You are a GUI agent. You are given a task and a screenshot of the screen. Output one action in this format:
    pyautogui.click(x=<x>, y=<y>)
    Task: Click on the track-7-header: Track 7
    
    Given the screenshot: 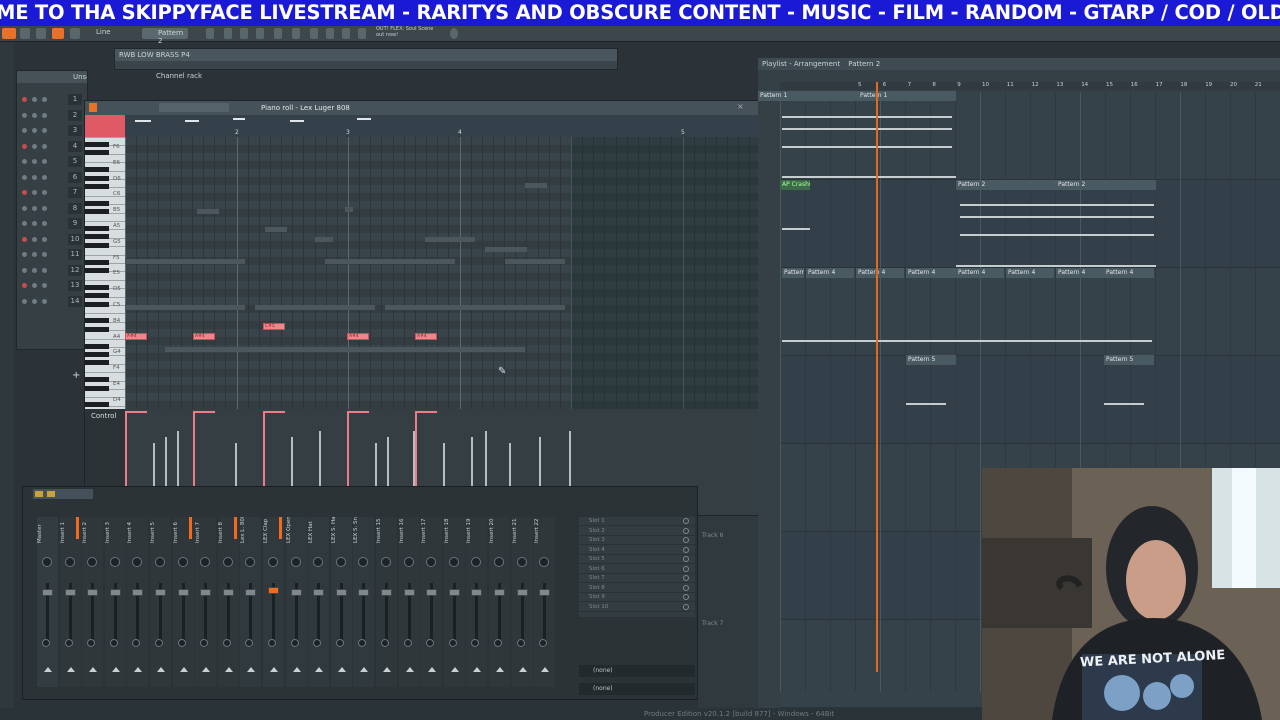 What is the action you would take?
    pyautogui.click(x=712, y=623)
    